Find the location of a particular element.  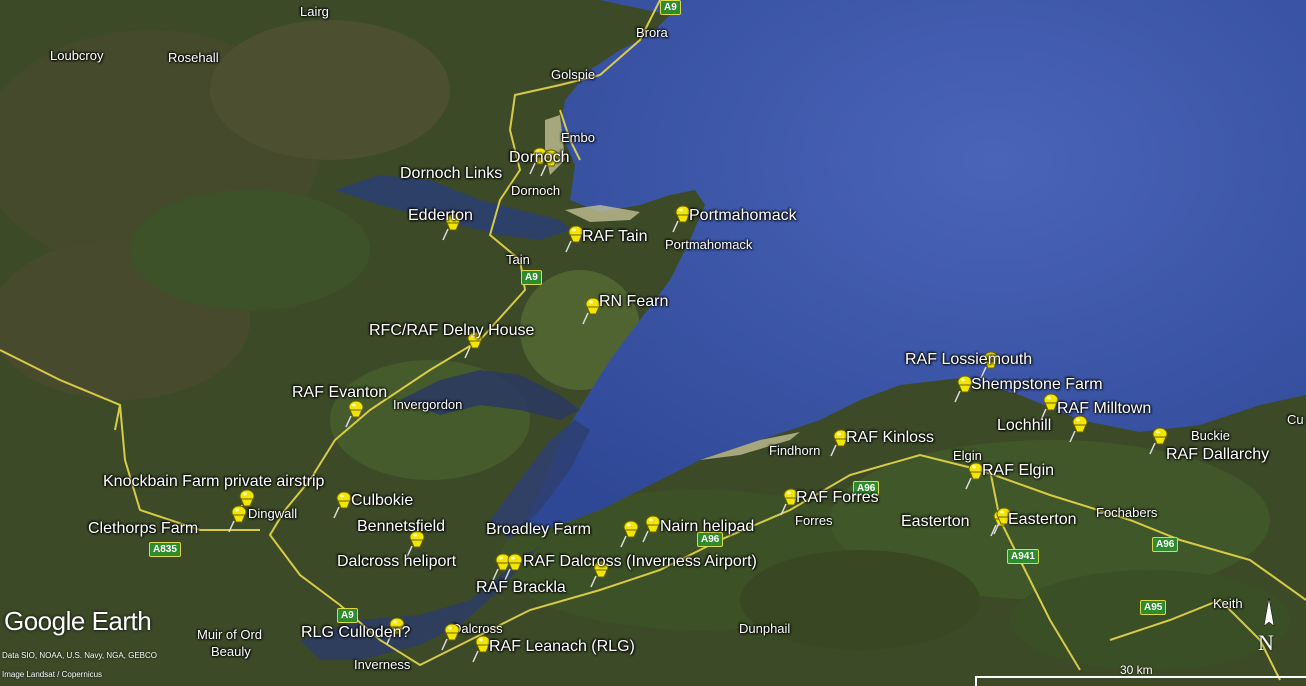

place-fochabers: Fochabers is located at coordinates (1127, 512).